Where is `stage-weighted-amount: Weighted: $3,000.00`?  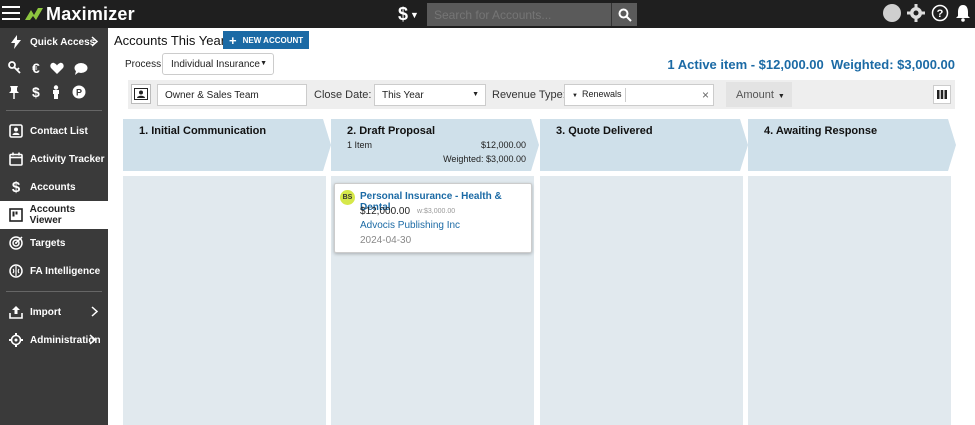 stage-weighted-amount: Weighted: $3,000.00 is located at coordinates (484, 159).